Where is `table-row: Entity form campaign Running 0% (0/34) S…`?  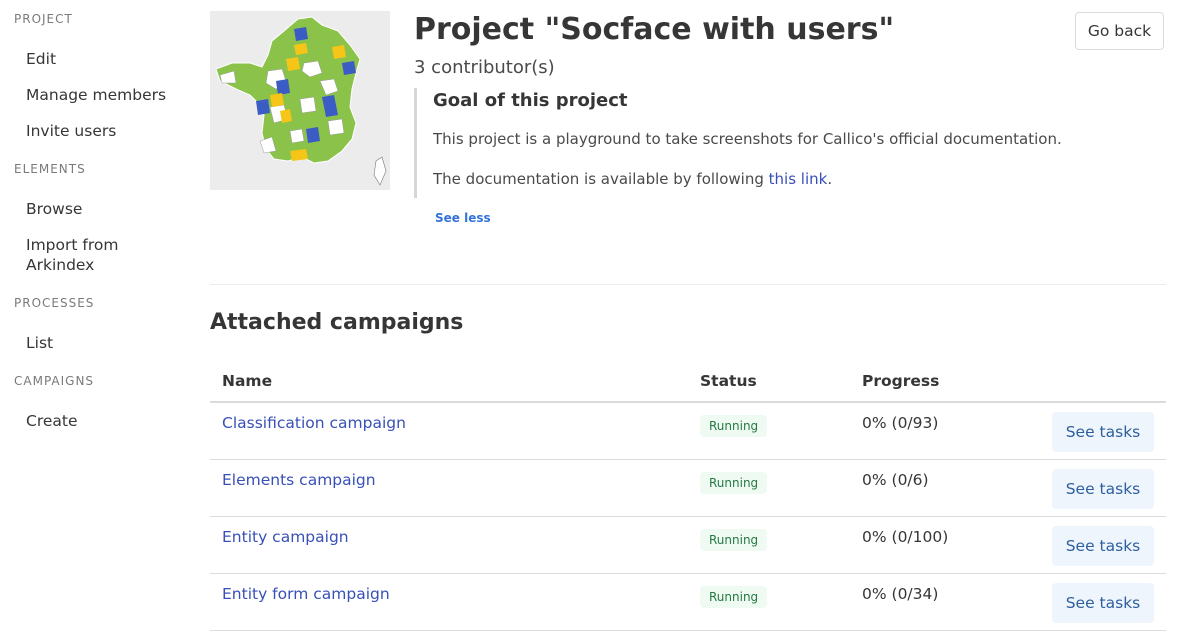
table-row: Entity form campaign Running 0% (0/34) S… is located at coordinates (688, 602).